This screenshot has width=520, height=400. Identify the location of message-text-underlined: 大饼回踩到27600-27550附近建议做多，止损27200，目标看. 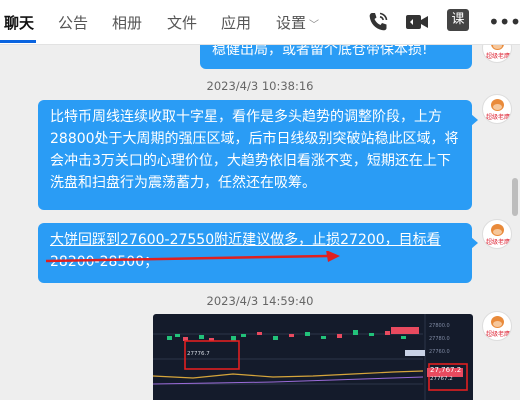
(245, 240).